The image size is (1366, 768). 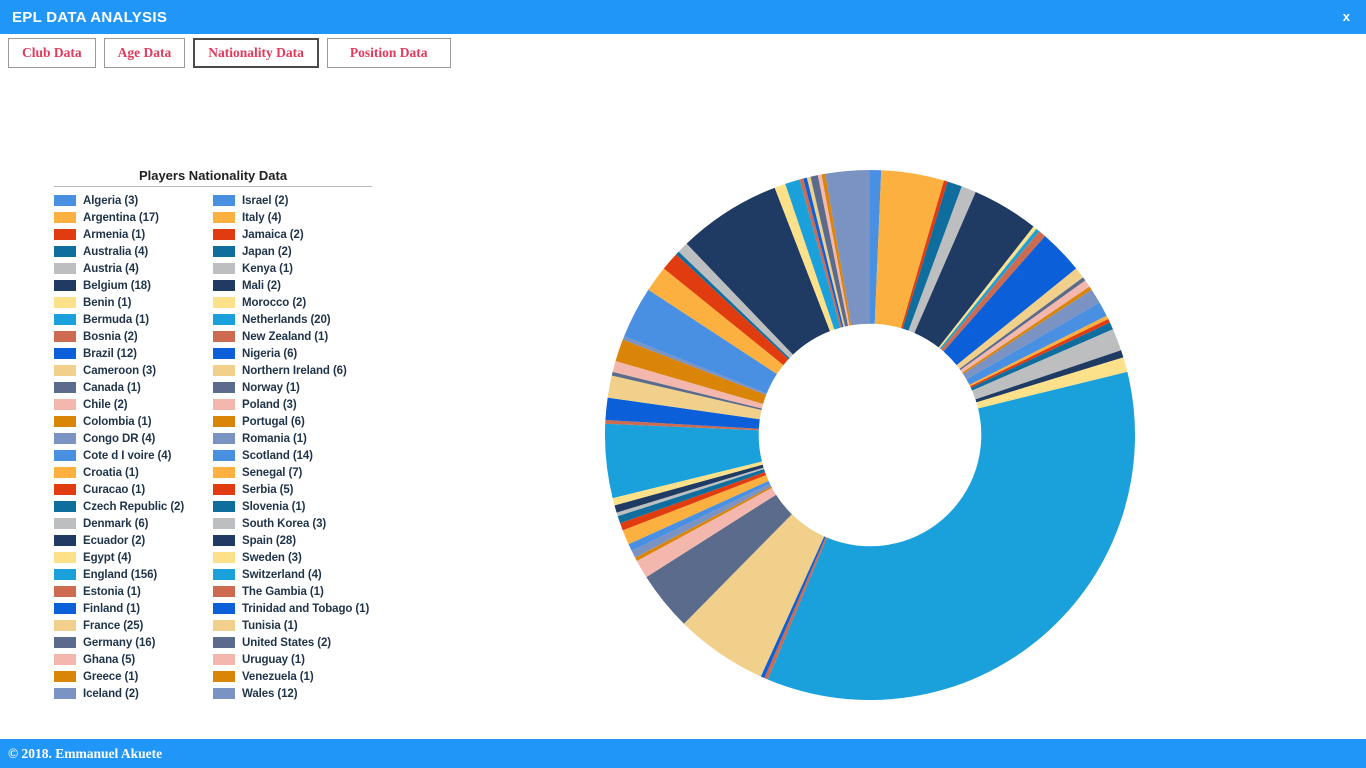 I want to click on page-title: EPL DATA ANALYSIS, so click(x=90, y=17).